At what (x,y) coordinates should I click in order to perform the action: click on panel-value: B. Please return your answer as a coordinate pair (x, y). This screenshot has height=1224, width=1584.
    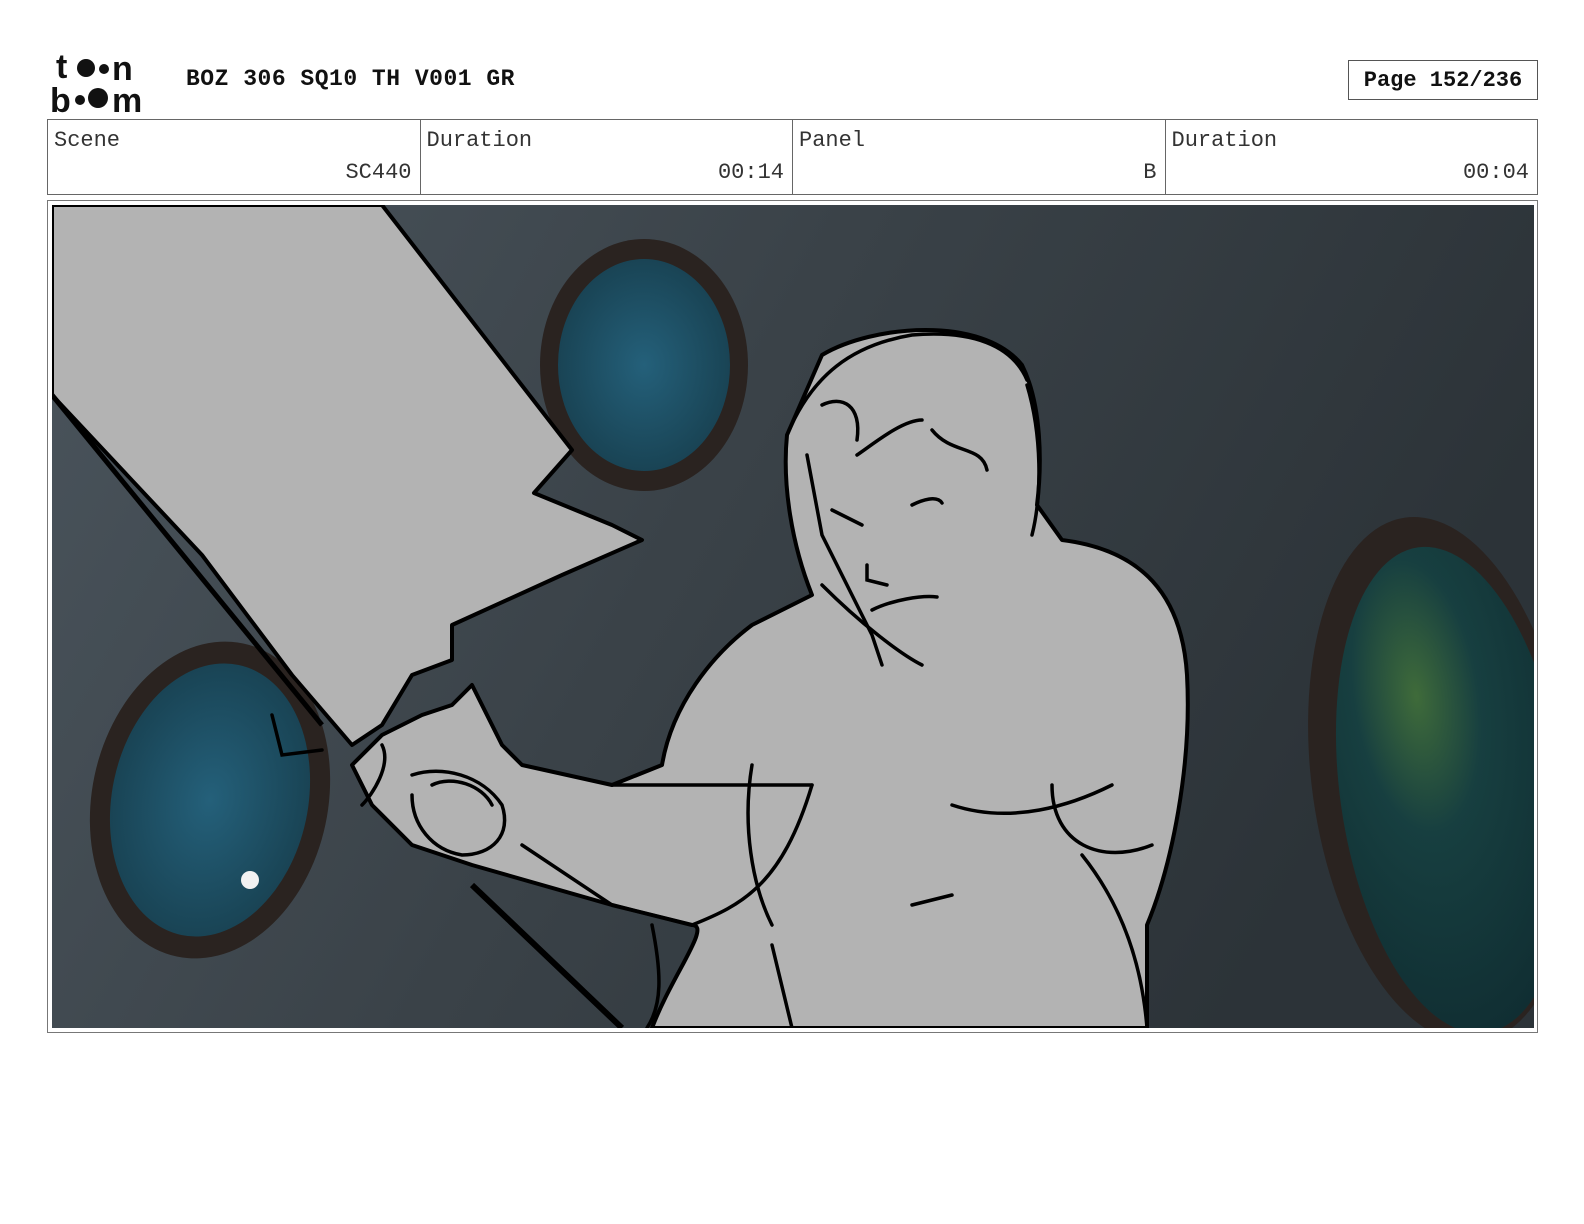
    Looking at the image, I should click on (1150, 172).